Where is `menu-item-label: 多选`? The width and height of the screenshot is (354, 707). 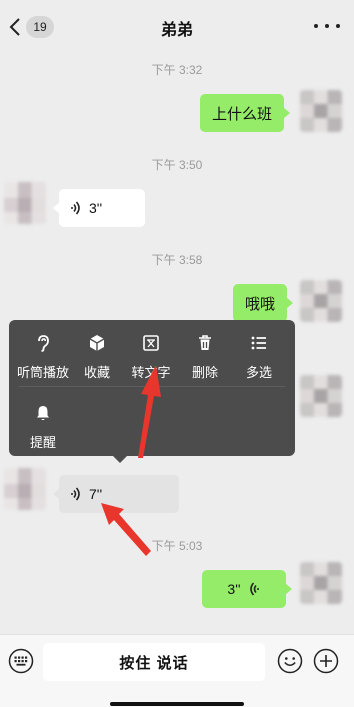 menu-item-label: 多选 is located at coordinates (258, 372).